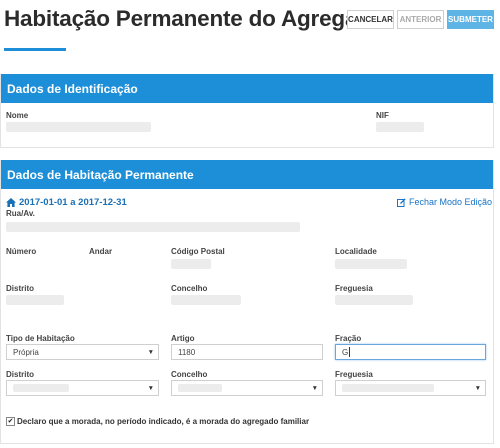 This screenshot has width=500, height=448. I want to click on parish-select-label: Freguesia, so click(354, 374).